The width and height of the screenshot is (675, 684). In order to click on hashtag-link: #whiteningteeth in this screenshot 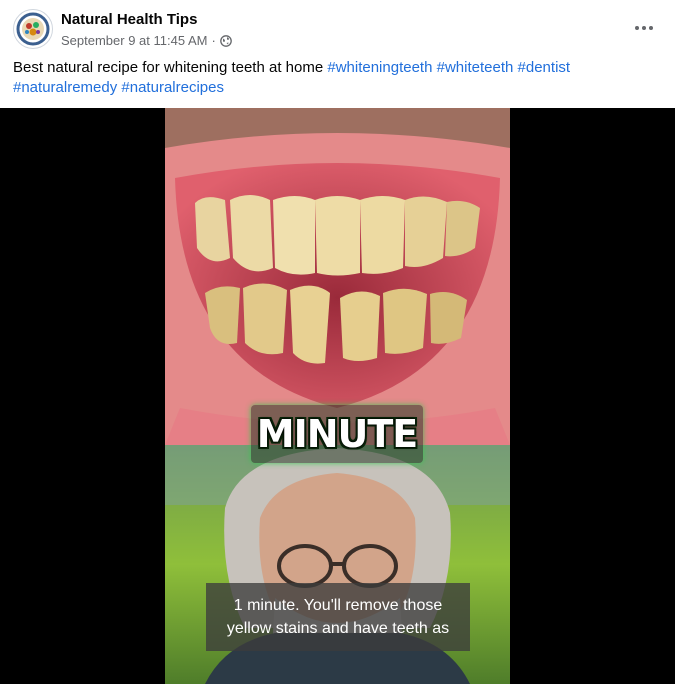, I will do `click(379, 67)`.